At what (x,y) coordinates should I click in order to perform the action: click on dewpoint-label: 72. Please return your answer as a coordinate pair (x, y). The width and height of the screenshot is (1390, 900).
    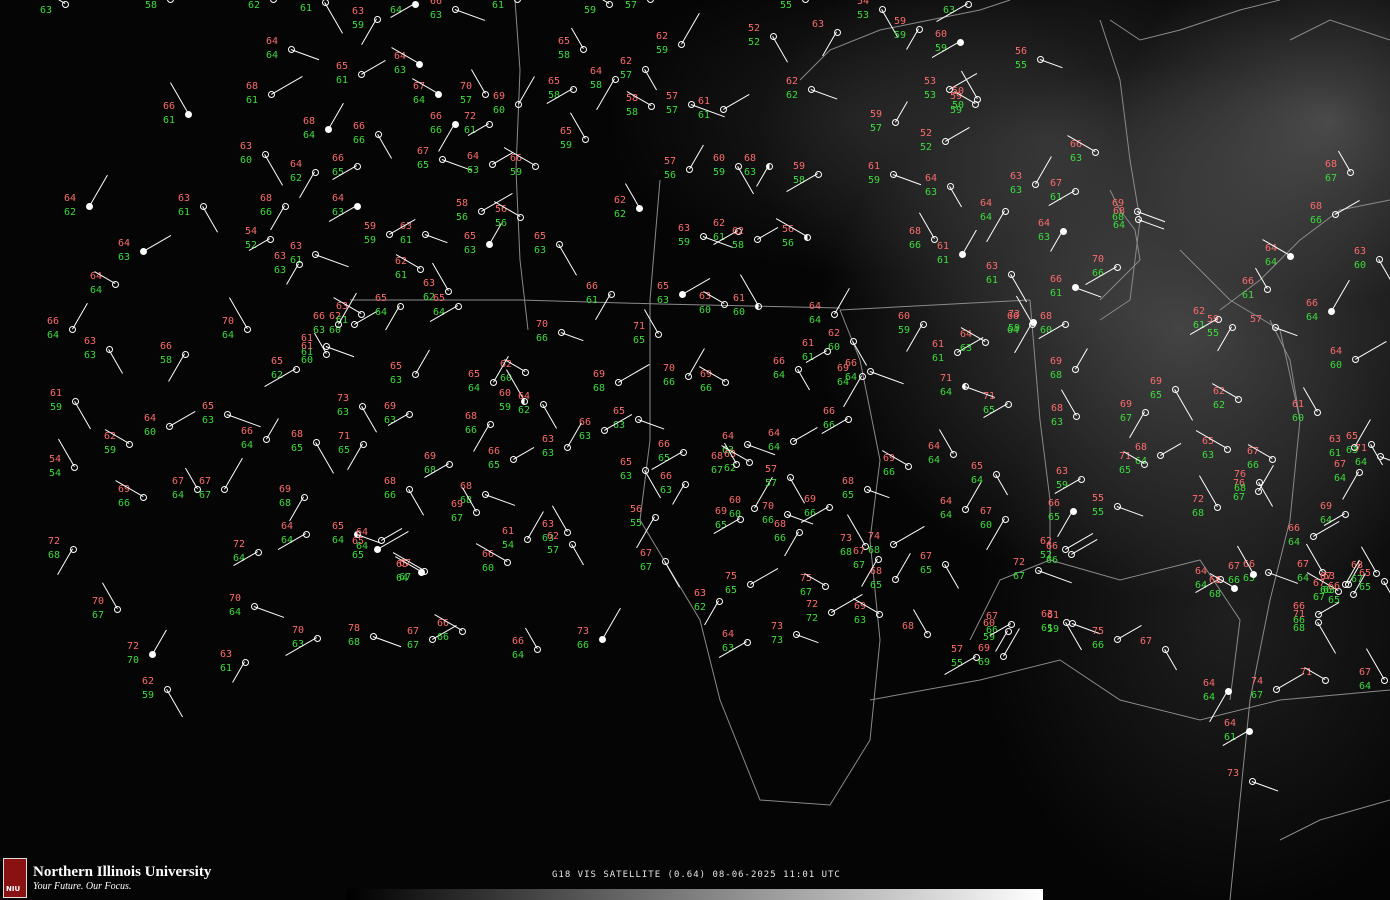
    Looking at the image, I should click on (812, 618).